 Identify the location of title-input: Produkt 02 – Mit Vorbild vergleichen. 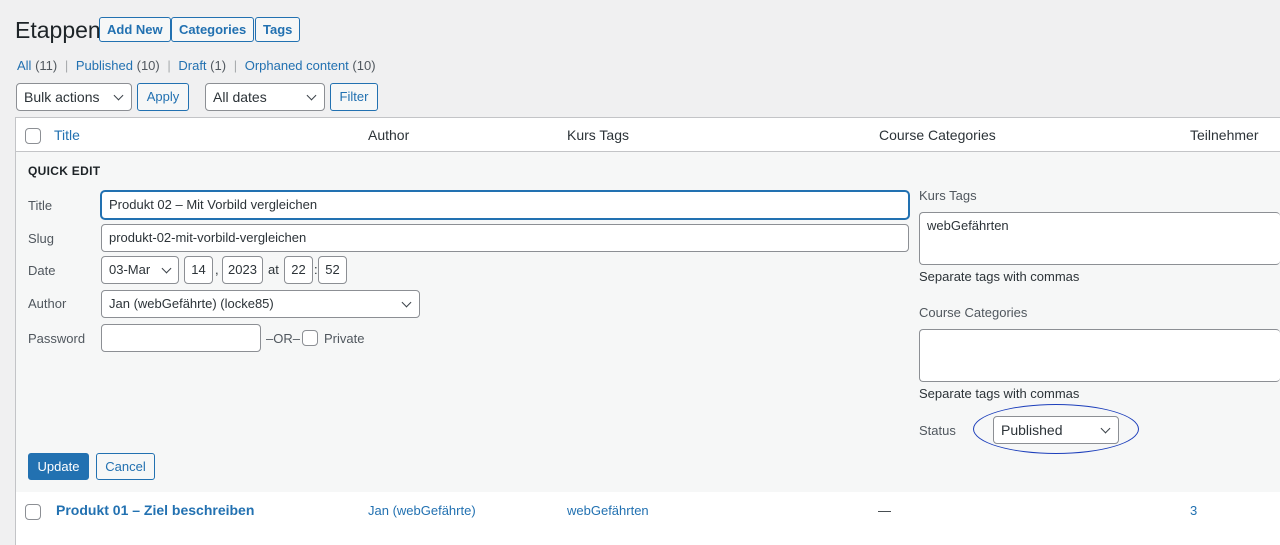
(505, 205).